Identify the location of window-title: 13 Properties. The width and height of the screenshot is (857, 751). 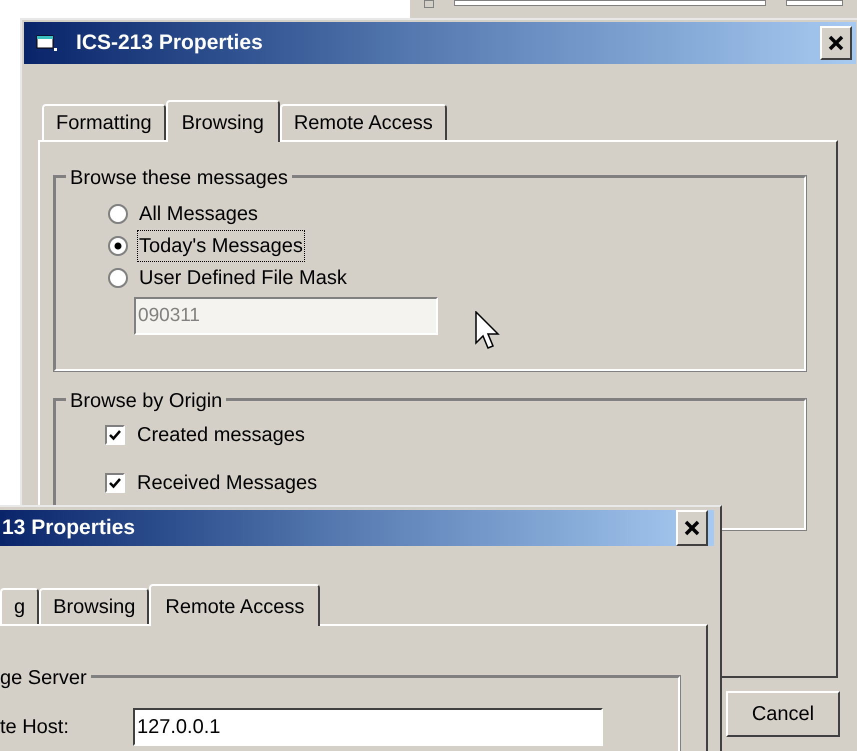
(68, 528).